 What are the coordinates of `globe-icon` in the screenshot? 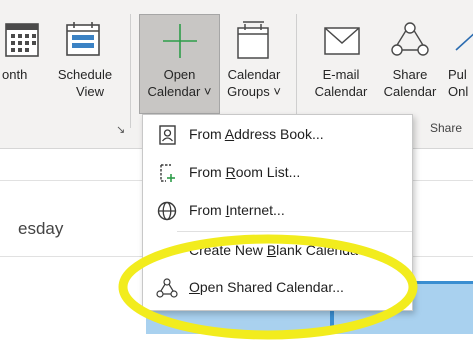 It's located at (167, 211).